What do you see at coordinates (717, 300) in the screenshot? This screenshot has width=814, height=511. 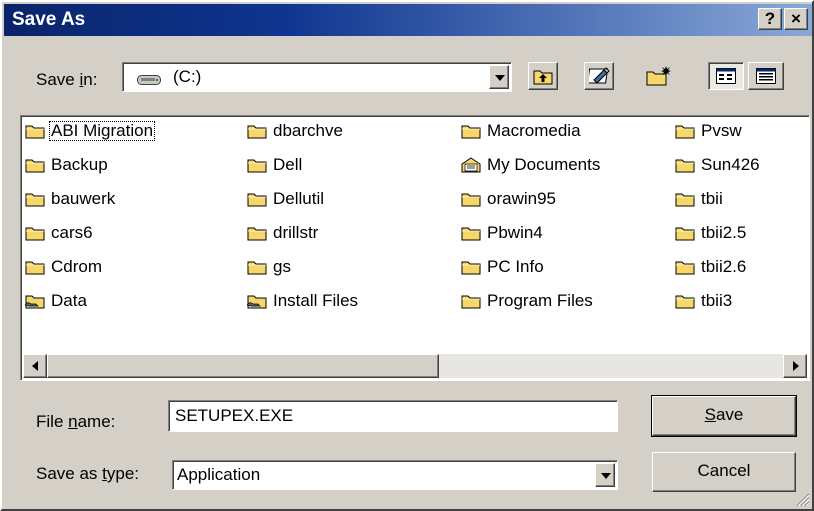 I see `file-list-item-label: tbii3` at bounding box center [717, 300].